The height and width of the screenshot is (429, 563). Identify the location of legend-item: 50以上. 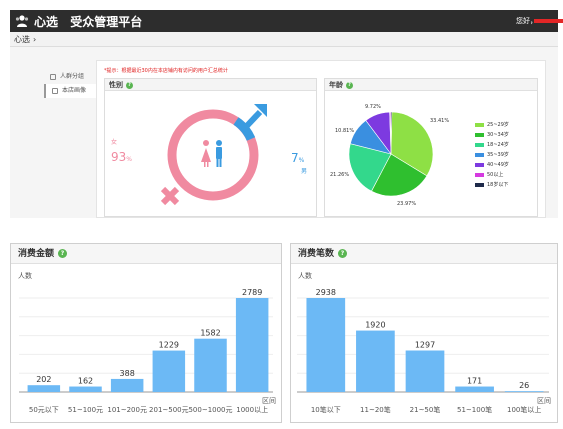
(489, 174).